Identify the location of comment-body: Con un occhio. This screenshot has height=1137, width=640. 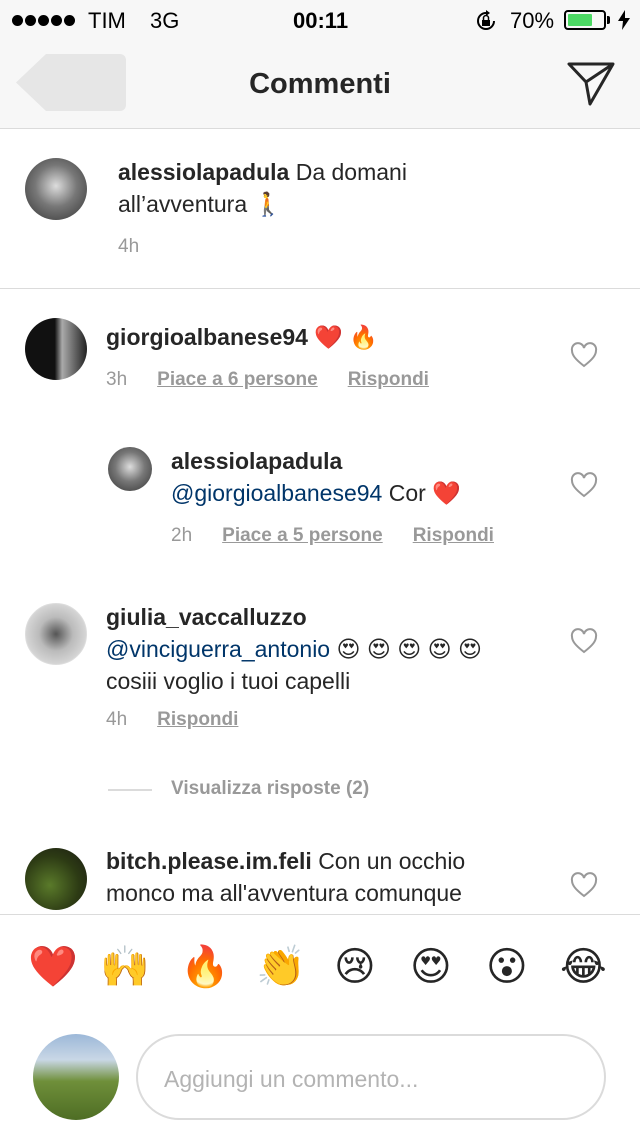
(392, 861).